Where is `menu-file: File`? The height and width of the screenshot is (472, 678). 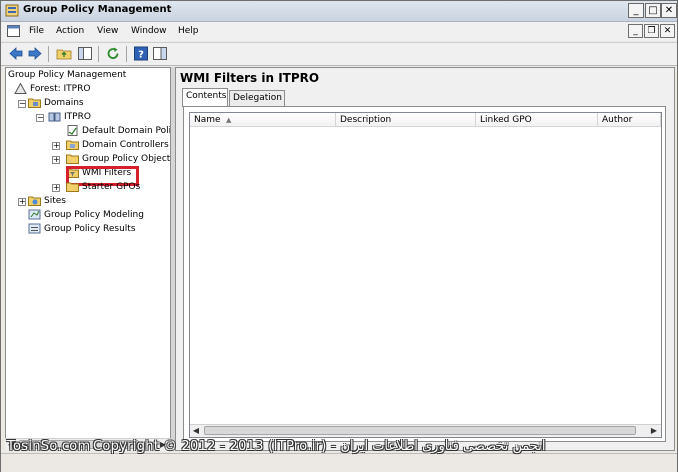
menu-file: File is located at coordinates (36, 31).